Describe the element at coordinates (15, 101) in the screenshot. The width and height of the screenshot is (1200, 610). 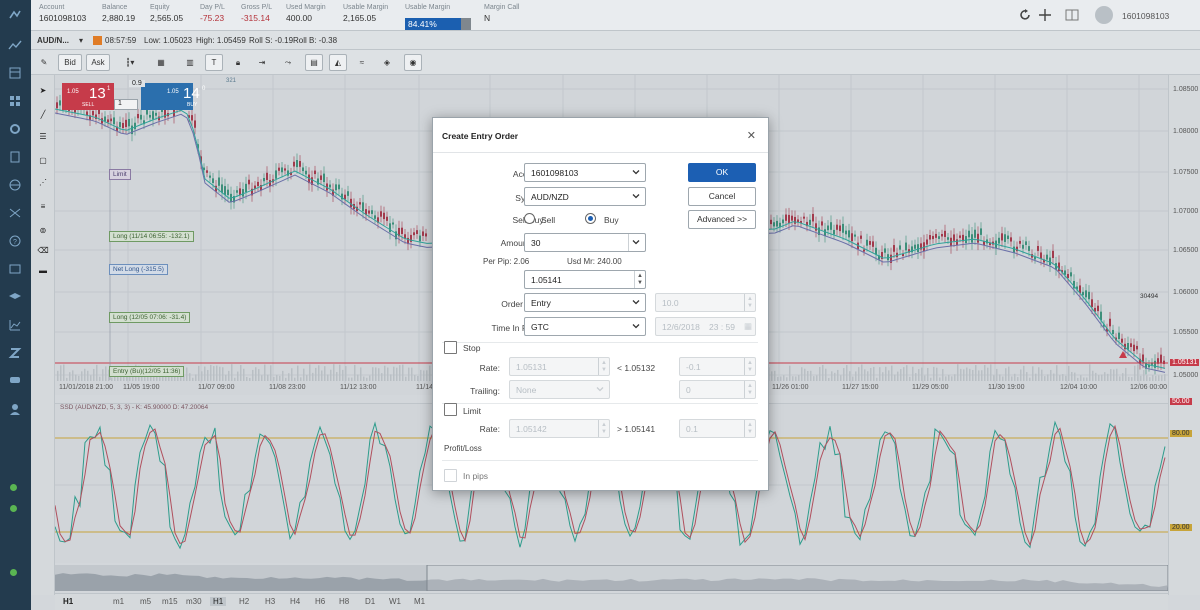
I see `layout-icon` at that location.